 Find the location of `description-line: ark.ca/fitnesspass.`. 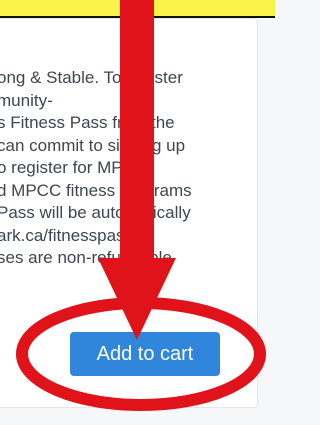

description-line: ark.ca/fitnesspass. is located at coordinates (69, 235).